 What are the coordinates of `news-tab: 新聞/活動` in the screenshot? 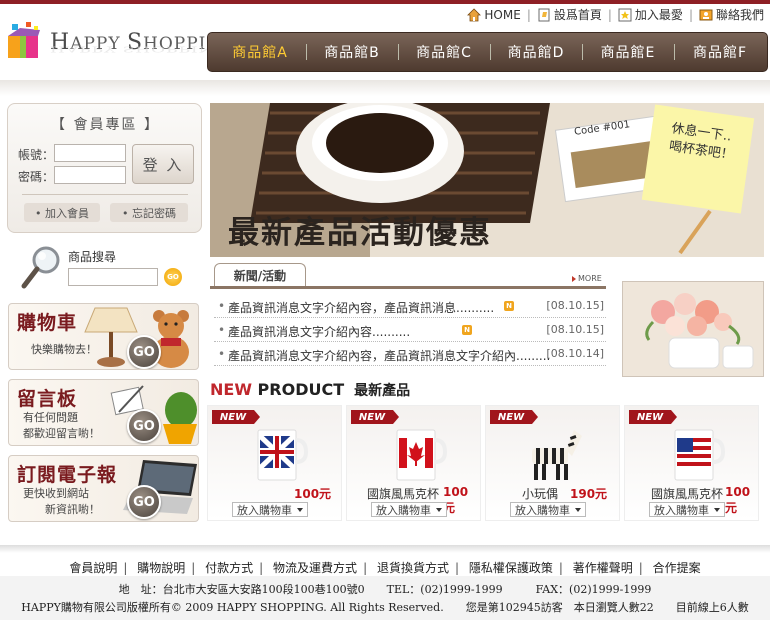 It's located at (260, 275).